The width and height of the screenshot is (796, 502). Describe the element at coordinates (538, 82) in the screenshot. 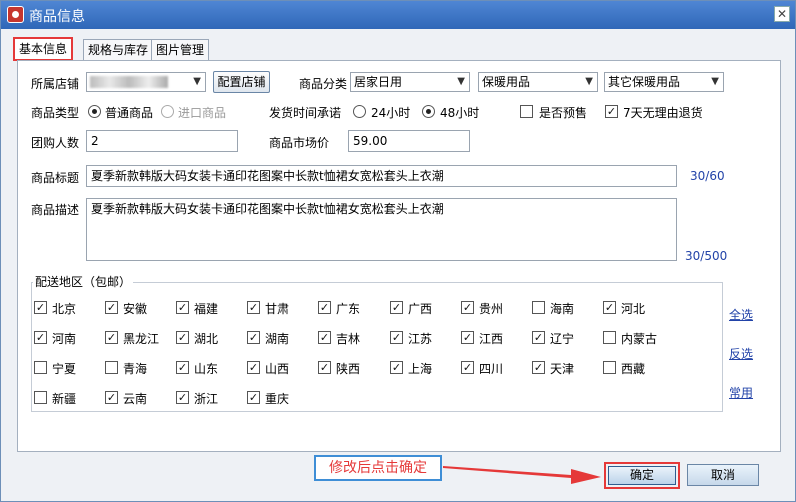

I see `category-select-2: 保暖用品 ▼` at that location.